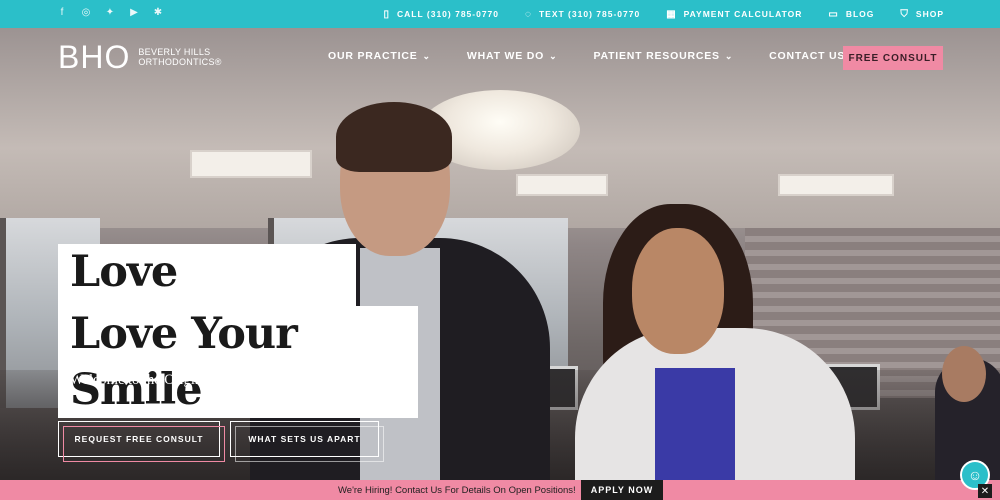 Image resolution: width=1000 pixels, height=500 pixels. Describe the element at coordinates (929, 14) in the screenshot. I see `shop-label: SHOP` at that location.